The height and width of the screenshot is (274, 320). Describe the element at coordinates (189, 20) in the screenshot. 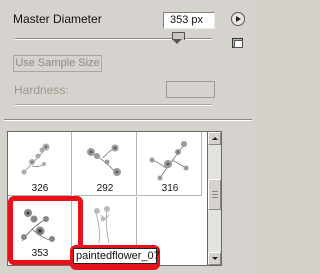

I see `master-diameter-field: 353 px` at that location.